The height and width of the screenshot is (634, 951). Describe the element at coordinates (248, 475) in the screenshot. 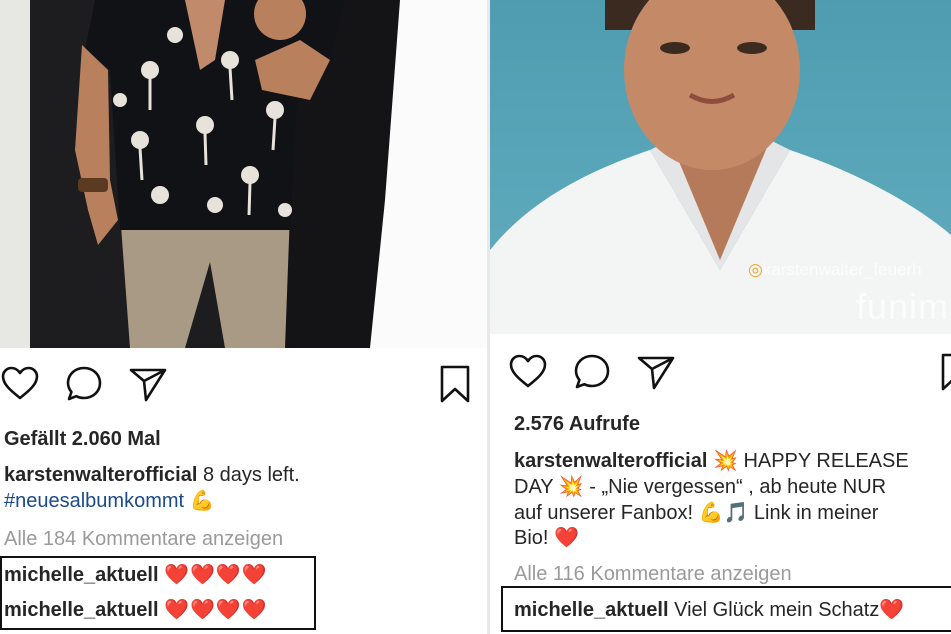

I see `caption-text: 8 days left.` at that location.